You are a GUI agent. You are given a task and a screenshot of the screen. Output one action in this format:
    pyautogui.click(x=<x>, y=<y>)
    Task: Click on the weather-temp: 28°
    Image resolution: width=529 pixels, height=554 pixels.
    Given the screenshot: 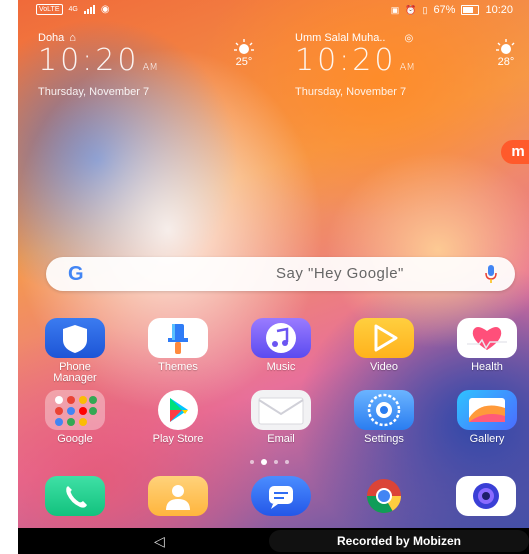 What is the action you would take?
    pyautogui.click(x=506, y=62)
    